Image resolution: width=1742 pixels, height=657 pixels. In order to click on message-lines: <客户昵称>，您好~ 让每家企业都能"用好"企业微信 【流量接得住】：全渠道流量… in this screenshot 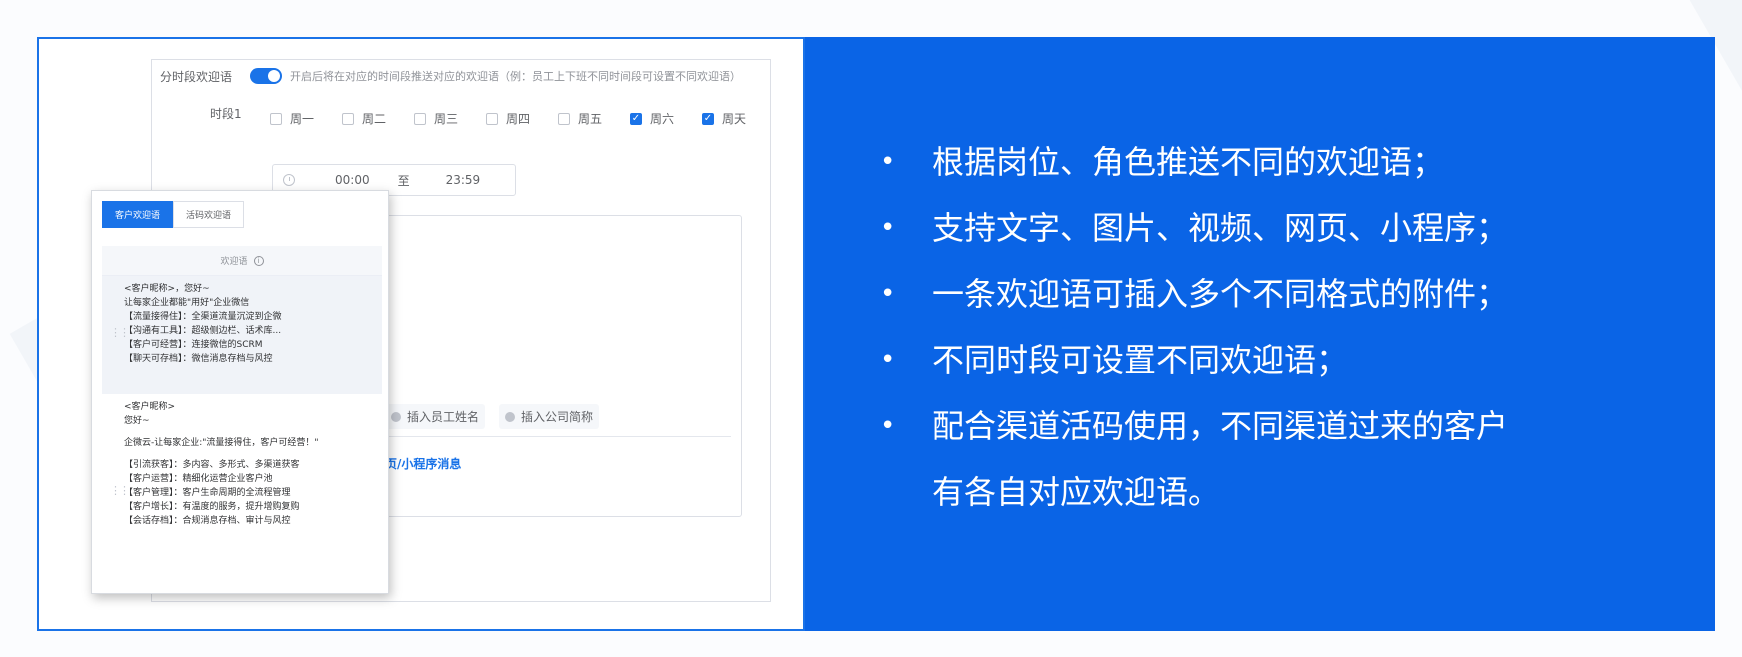, I will do `click(203, 324)`.